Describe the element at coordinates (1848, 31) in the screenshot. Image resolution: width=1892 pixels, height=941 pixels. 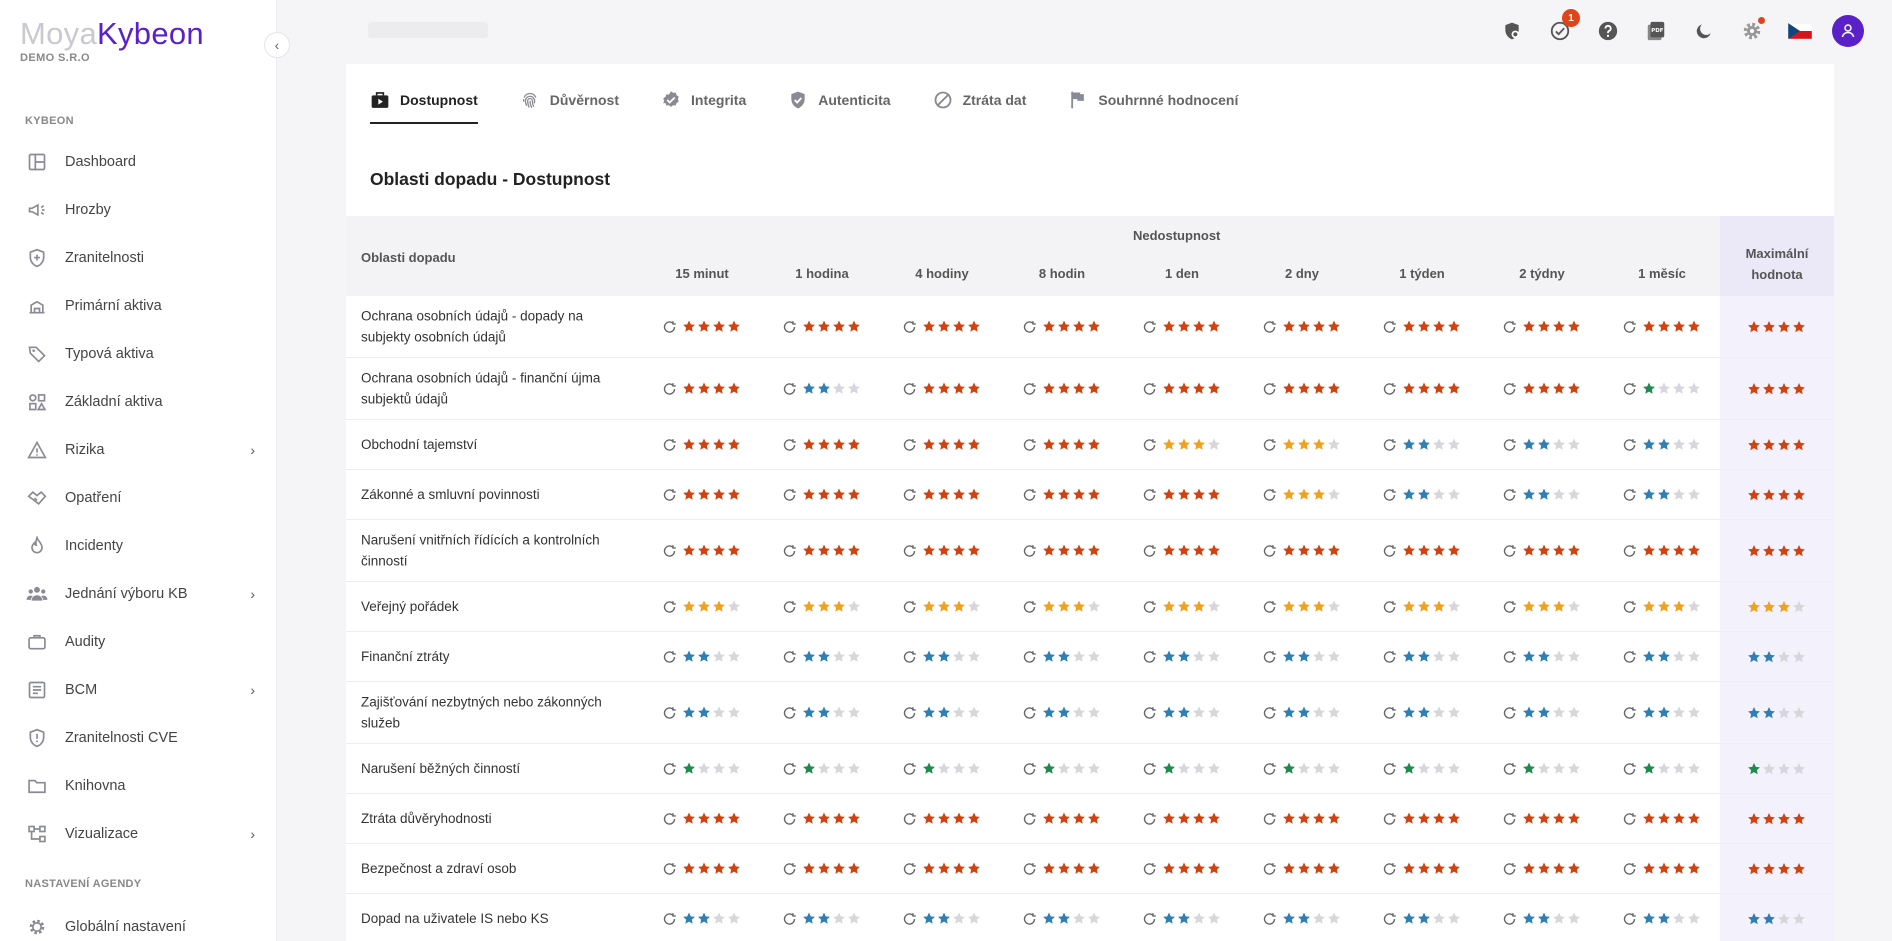
I see `user-avatar-button` at that location.